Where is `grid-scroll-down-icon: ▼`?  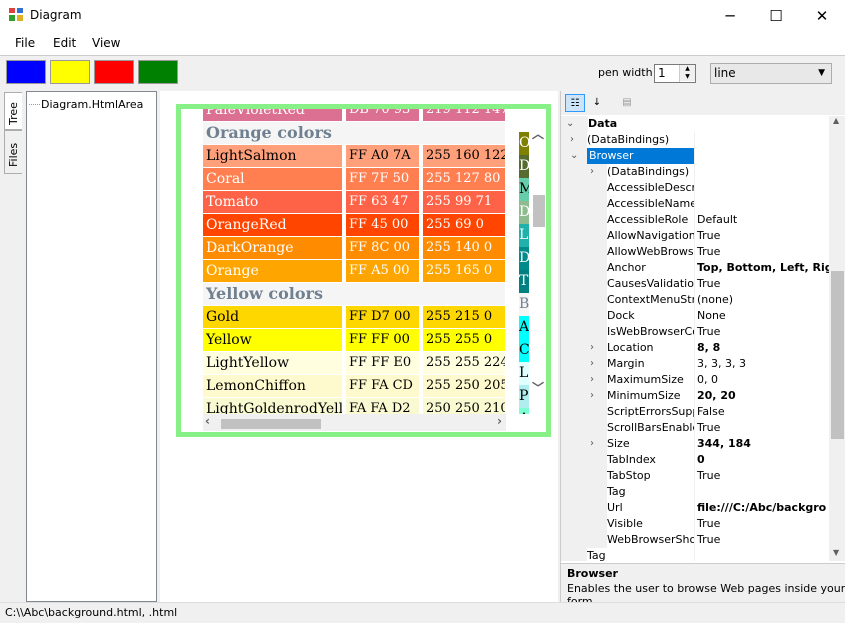
grid-scroll-down-icon: ▼ is located at coordinates (836, 552).